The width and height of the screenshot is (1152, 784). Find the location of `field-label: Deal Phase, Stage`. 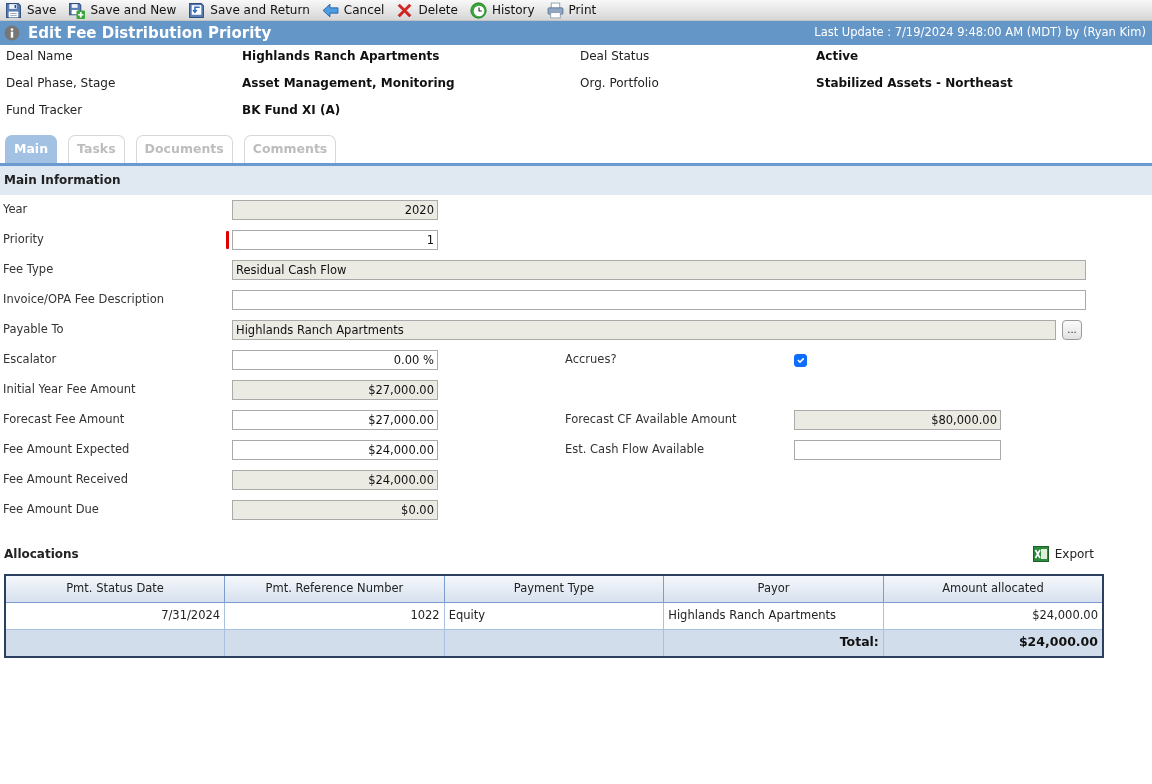

field-label: Deal Phase, Stage is located at coordinates (61, 83).